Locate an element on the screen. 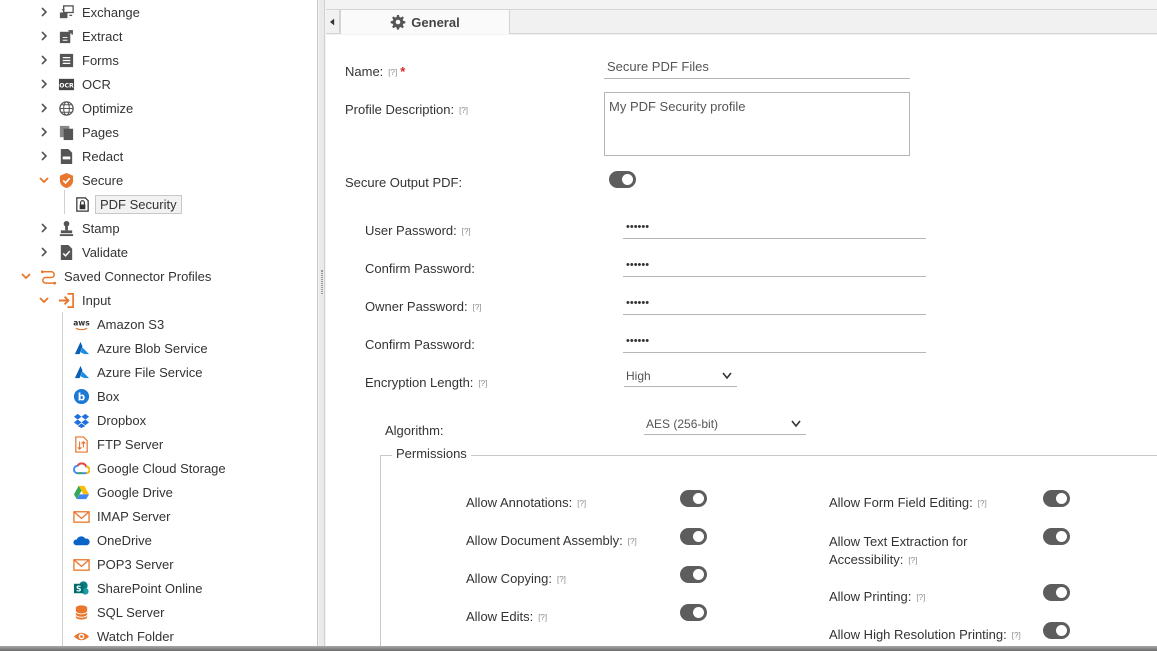 This screenshot has height=651, width=1157. tree-item-label: Azure File Service is located at coordinates (150, 372).